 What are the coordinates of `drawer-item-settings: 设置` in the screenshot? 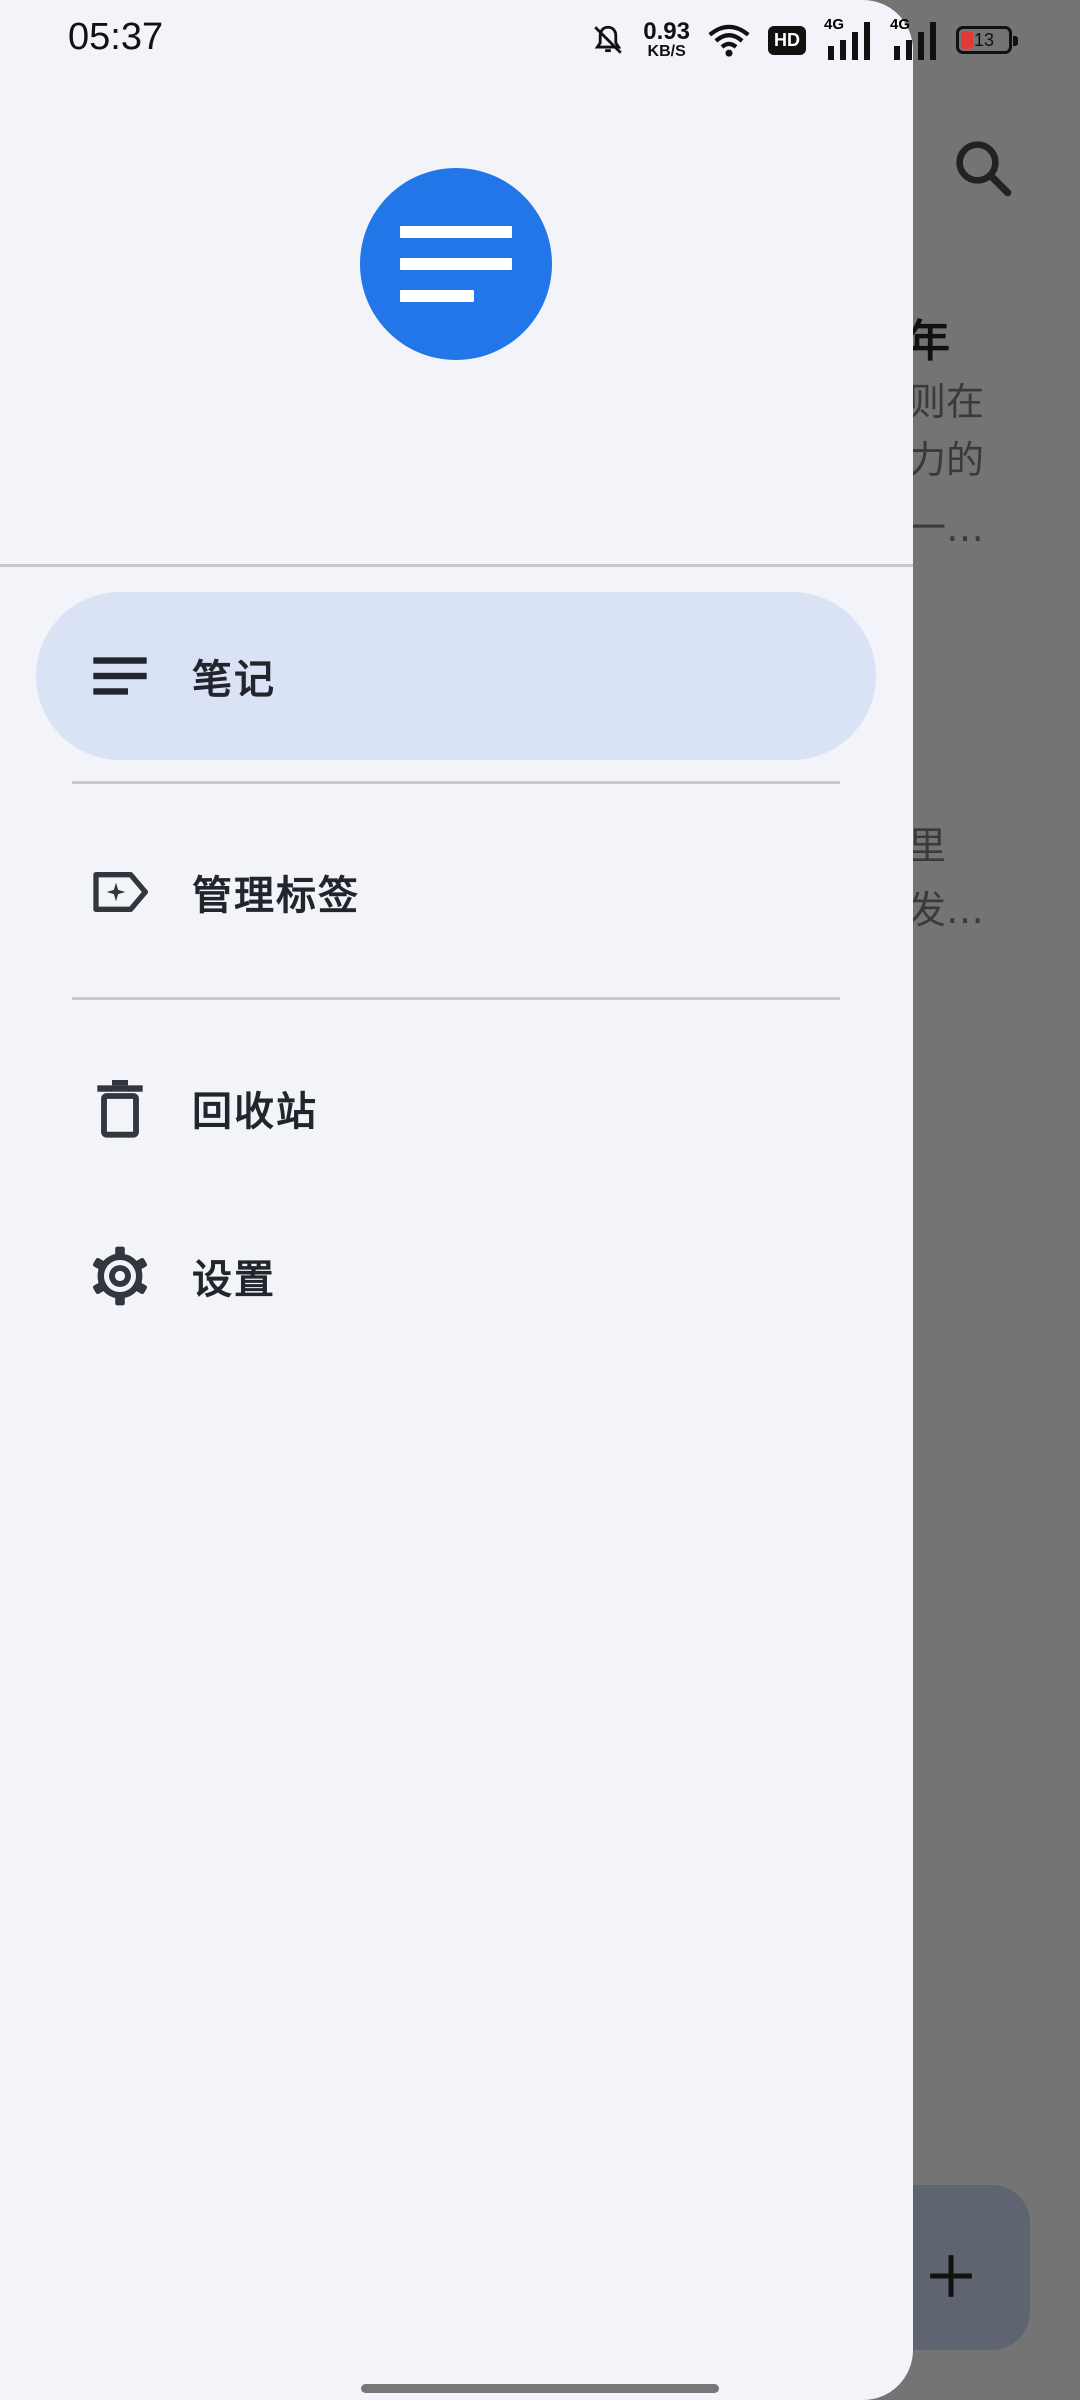 It's located at (456, 1276).